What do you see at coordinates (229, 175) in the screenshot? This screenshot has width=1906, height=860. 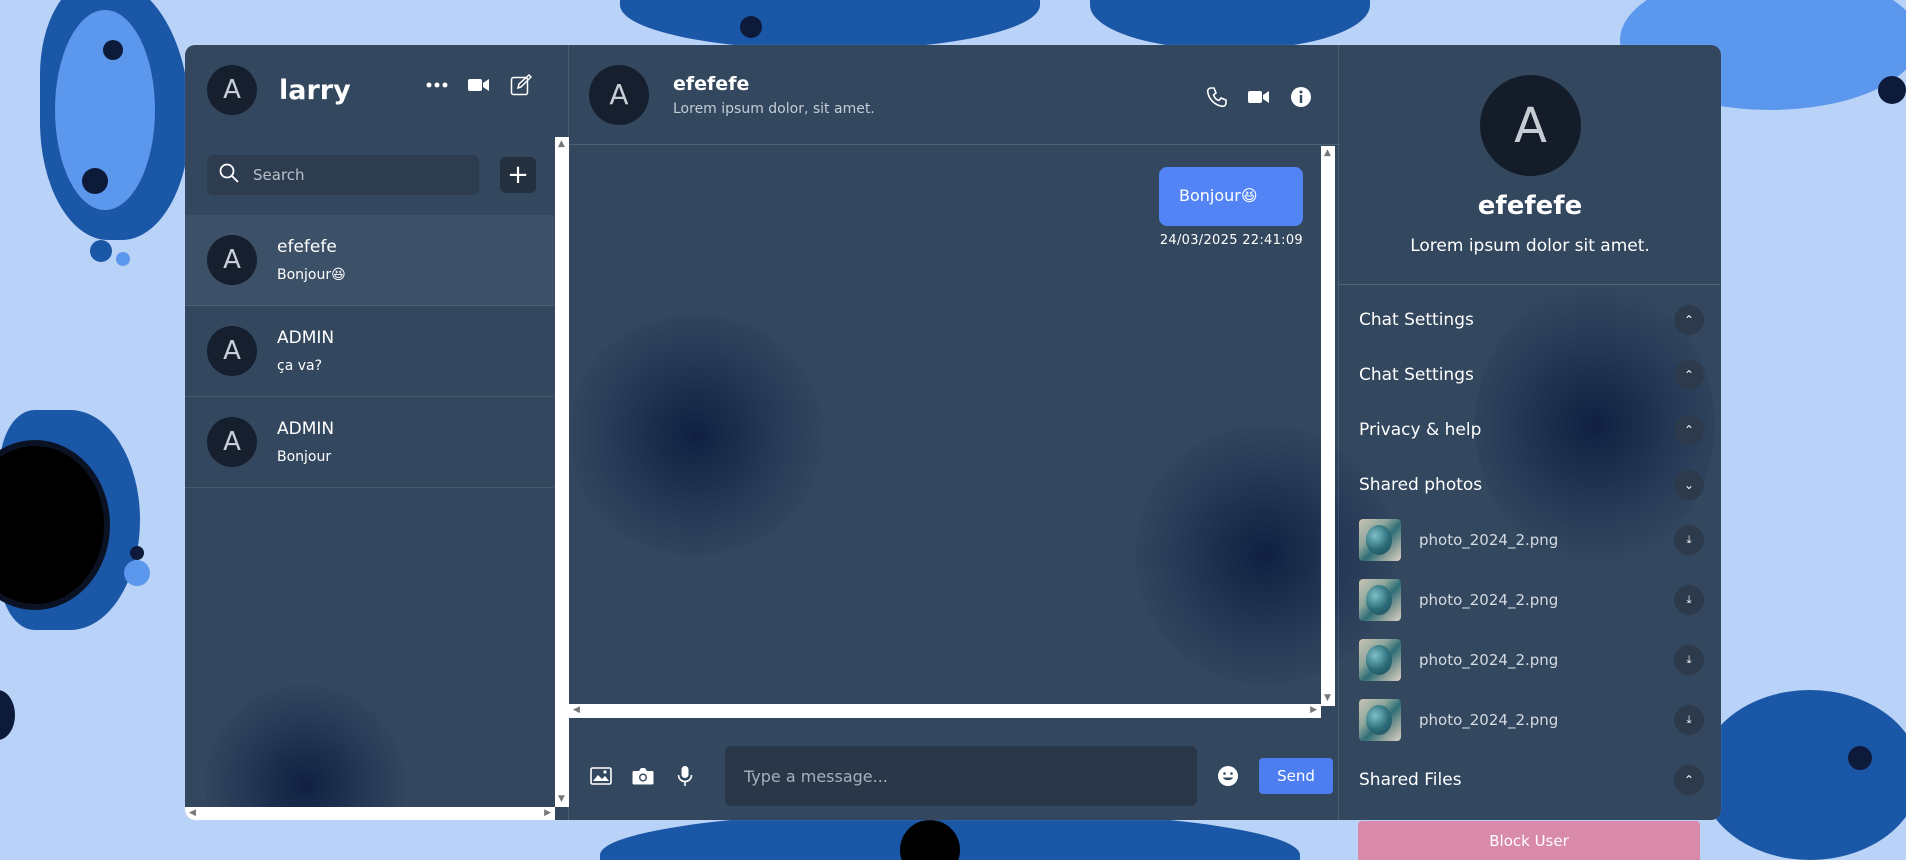 I see `search-icon` at bounding box center [229, 175].